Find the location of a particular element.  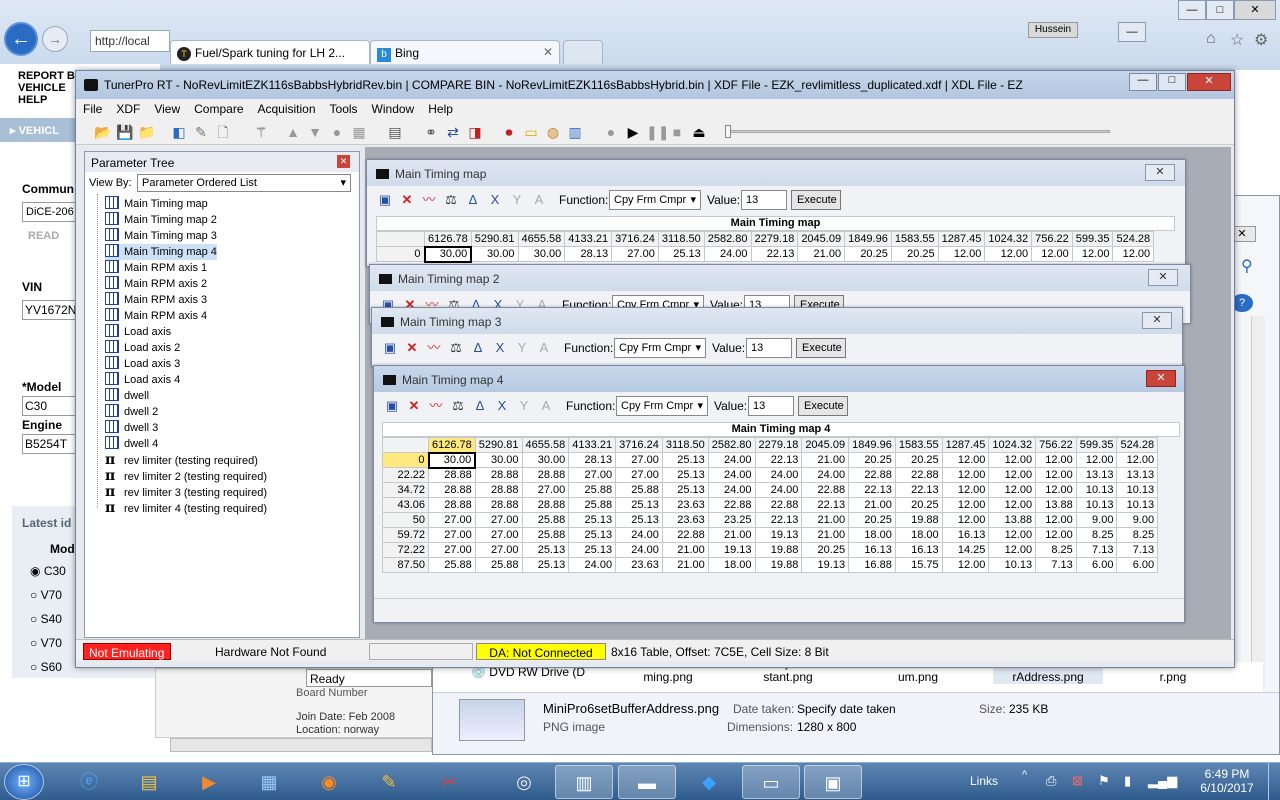

pause-icon: ❚❚ is located at coordinates (657, 132).